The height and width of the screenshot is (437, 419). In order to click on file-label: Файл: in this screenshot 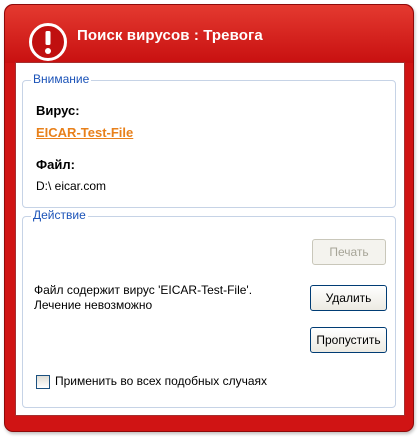, I will do `click(55, 164)`.